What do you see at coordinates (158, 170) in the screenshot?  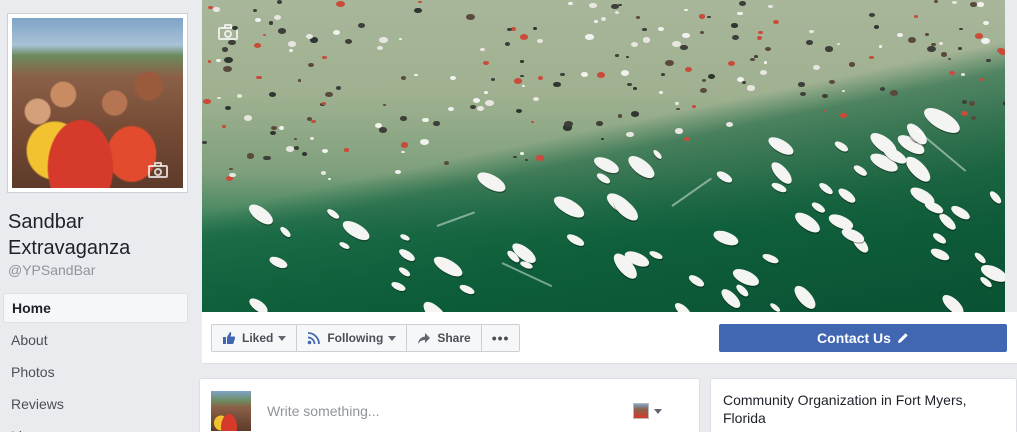 I see `camera-icon` at bounding box center [158, 170].